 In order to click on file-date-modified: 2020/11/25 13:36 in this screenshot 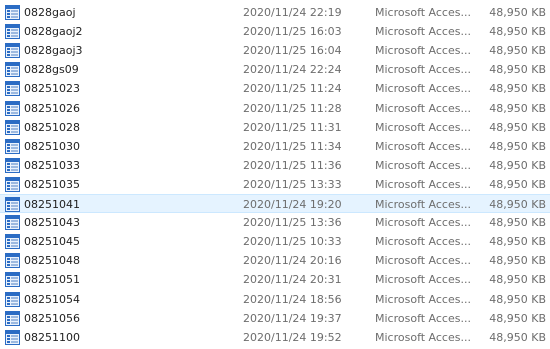, I will do `click(292, 223)`.